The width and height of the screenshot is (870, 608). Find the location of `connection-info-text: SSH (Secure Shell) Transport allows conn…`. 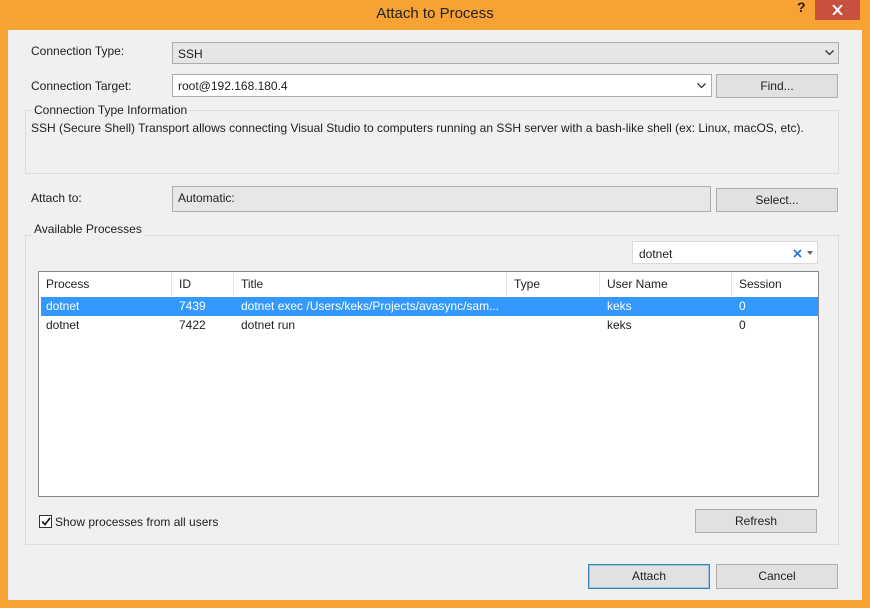

connection-info-text: SSH (Secure Shell) Transport allows conn… is located at coordinates (417, 128).